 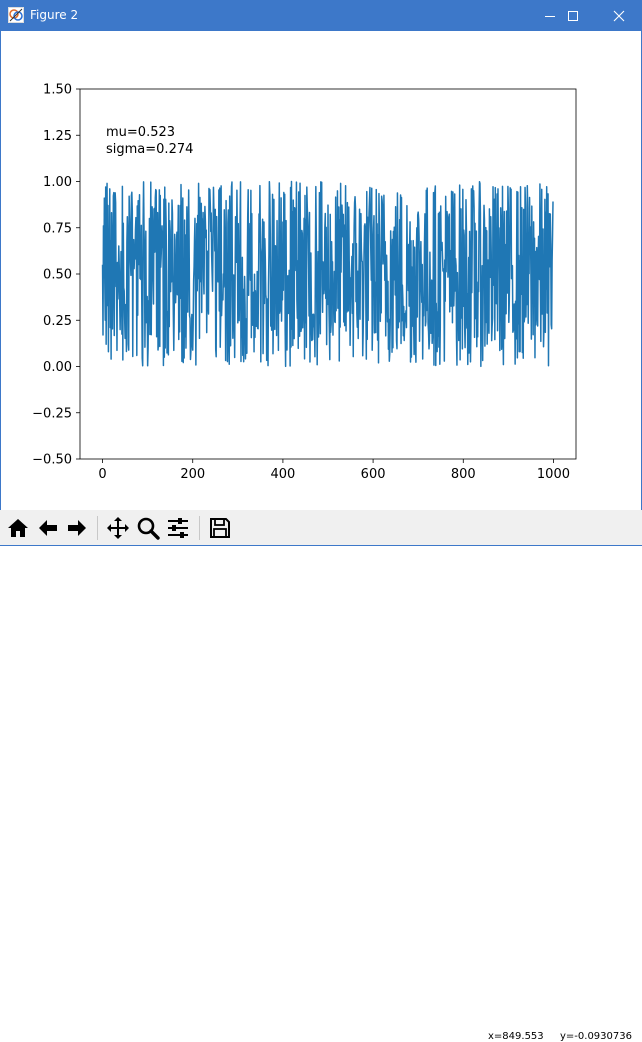 I want to click on configure-subplots-button, so click(x=178, y=528).